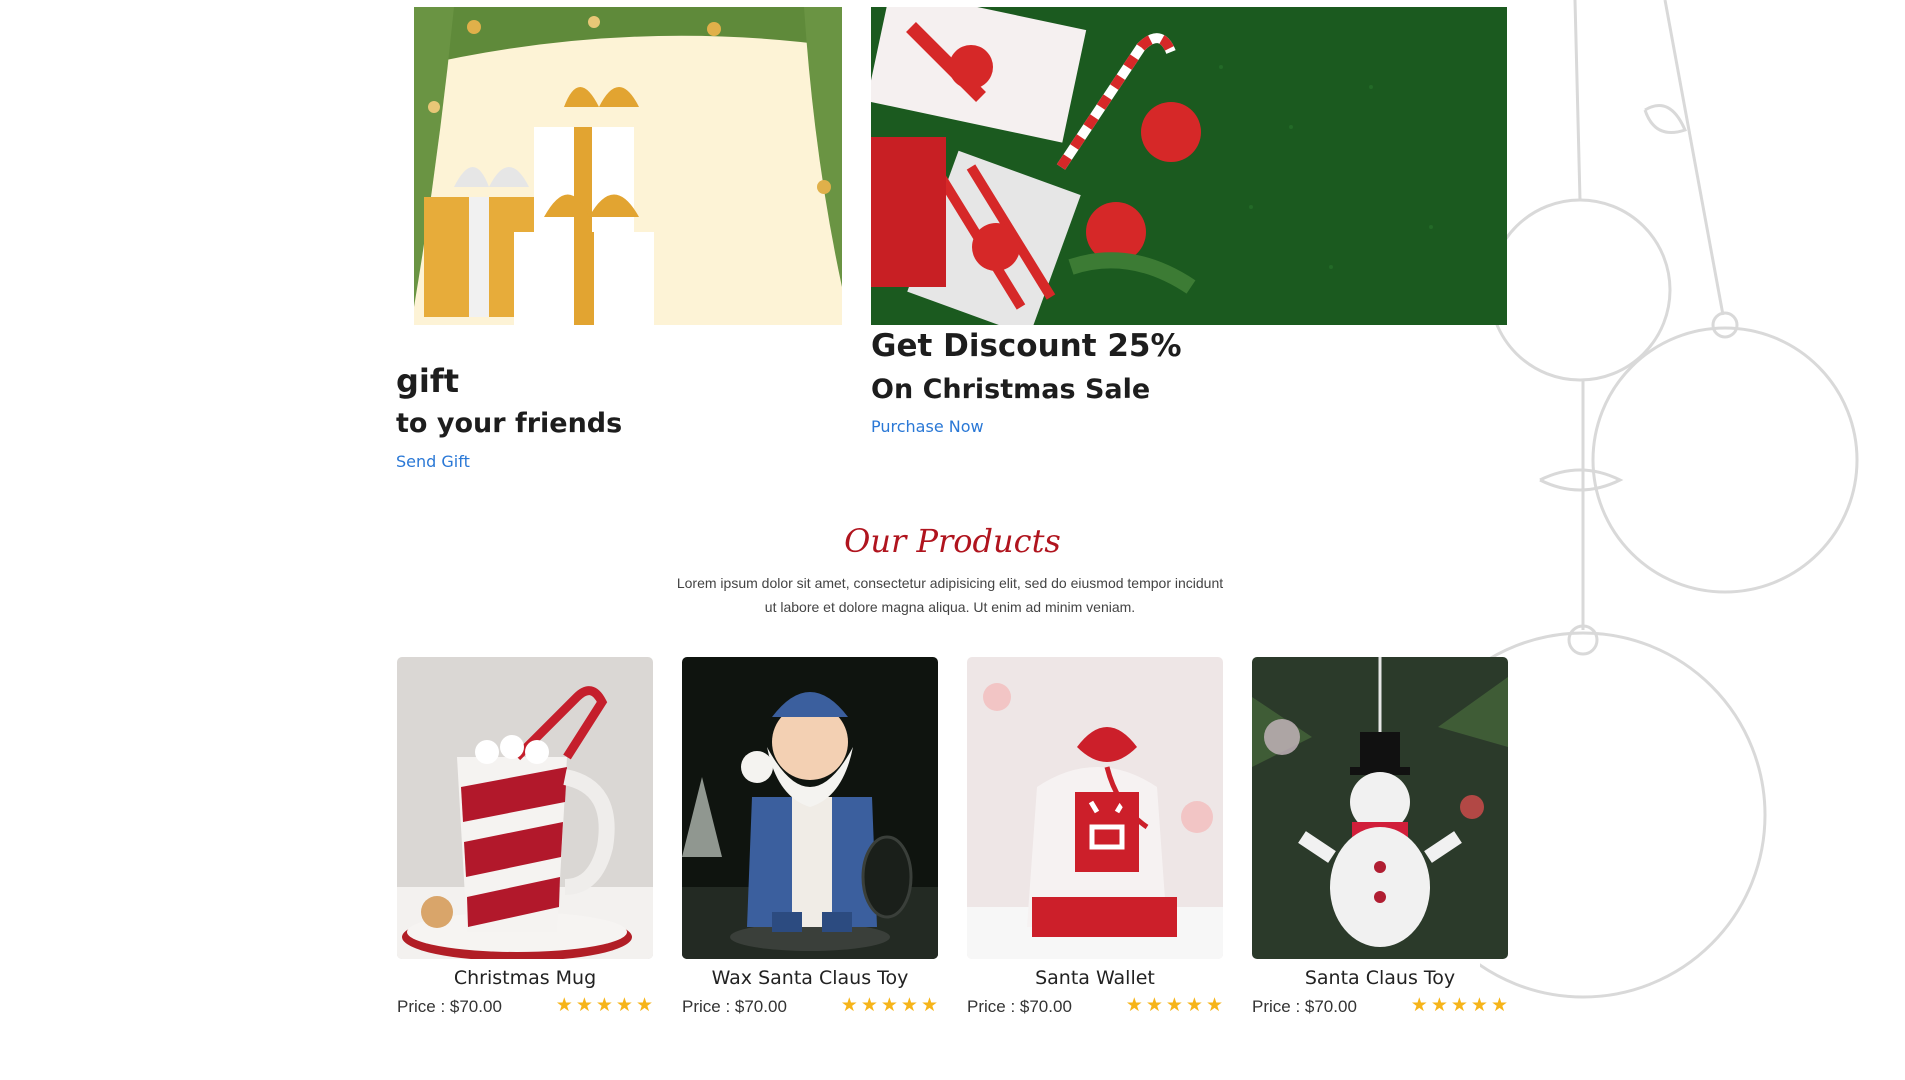 This screenshot has height=1080, width=1905. What do you see at coordinates (1011, 389) in the screenshot?
I see `discount-promo-subtitle: On Christmas Sale` at bounding box center [1011, 389].